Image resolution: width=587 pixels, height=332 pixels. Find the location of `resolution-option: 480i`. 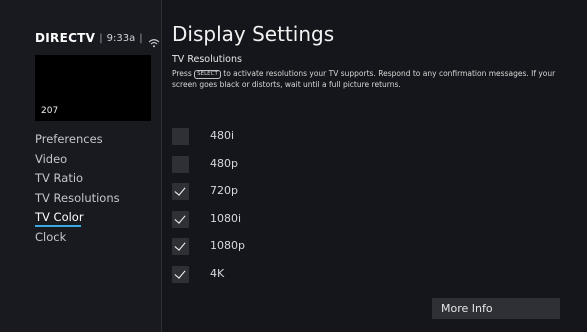

resolution-option: 480i is located at coordinates (242, 137).